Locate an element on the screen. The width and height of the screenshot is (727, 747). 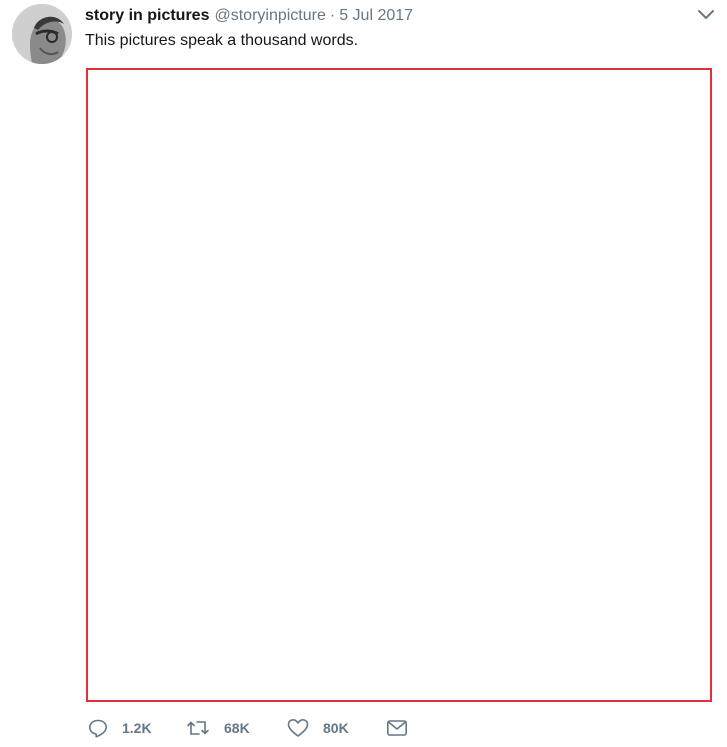
author-name: story in pictures is located at coordinates (147, 16).